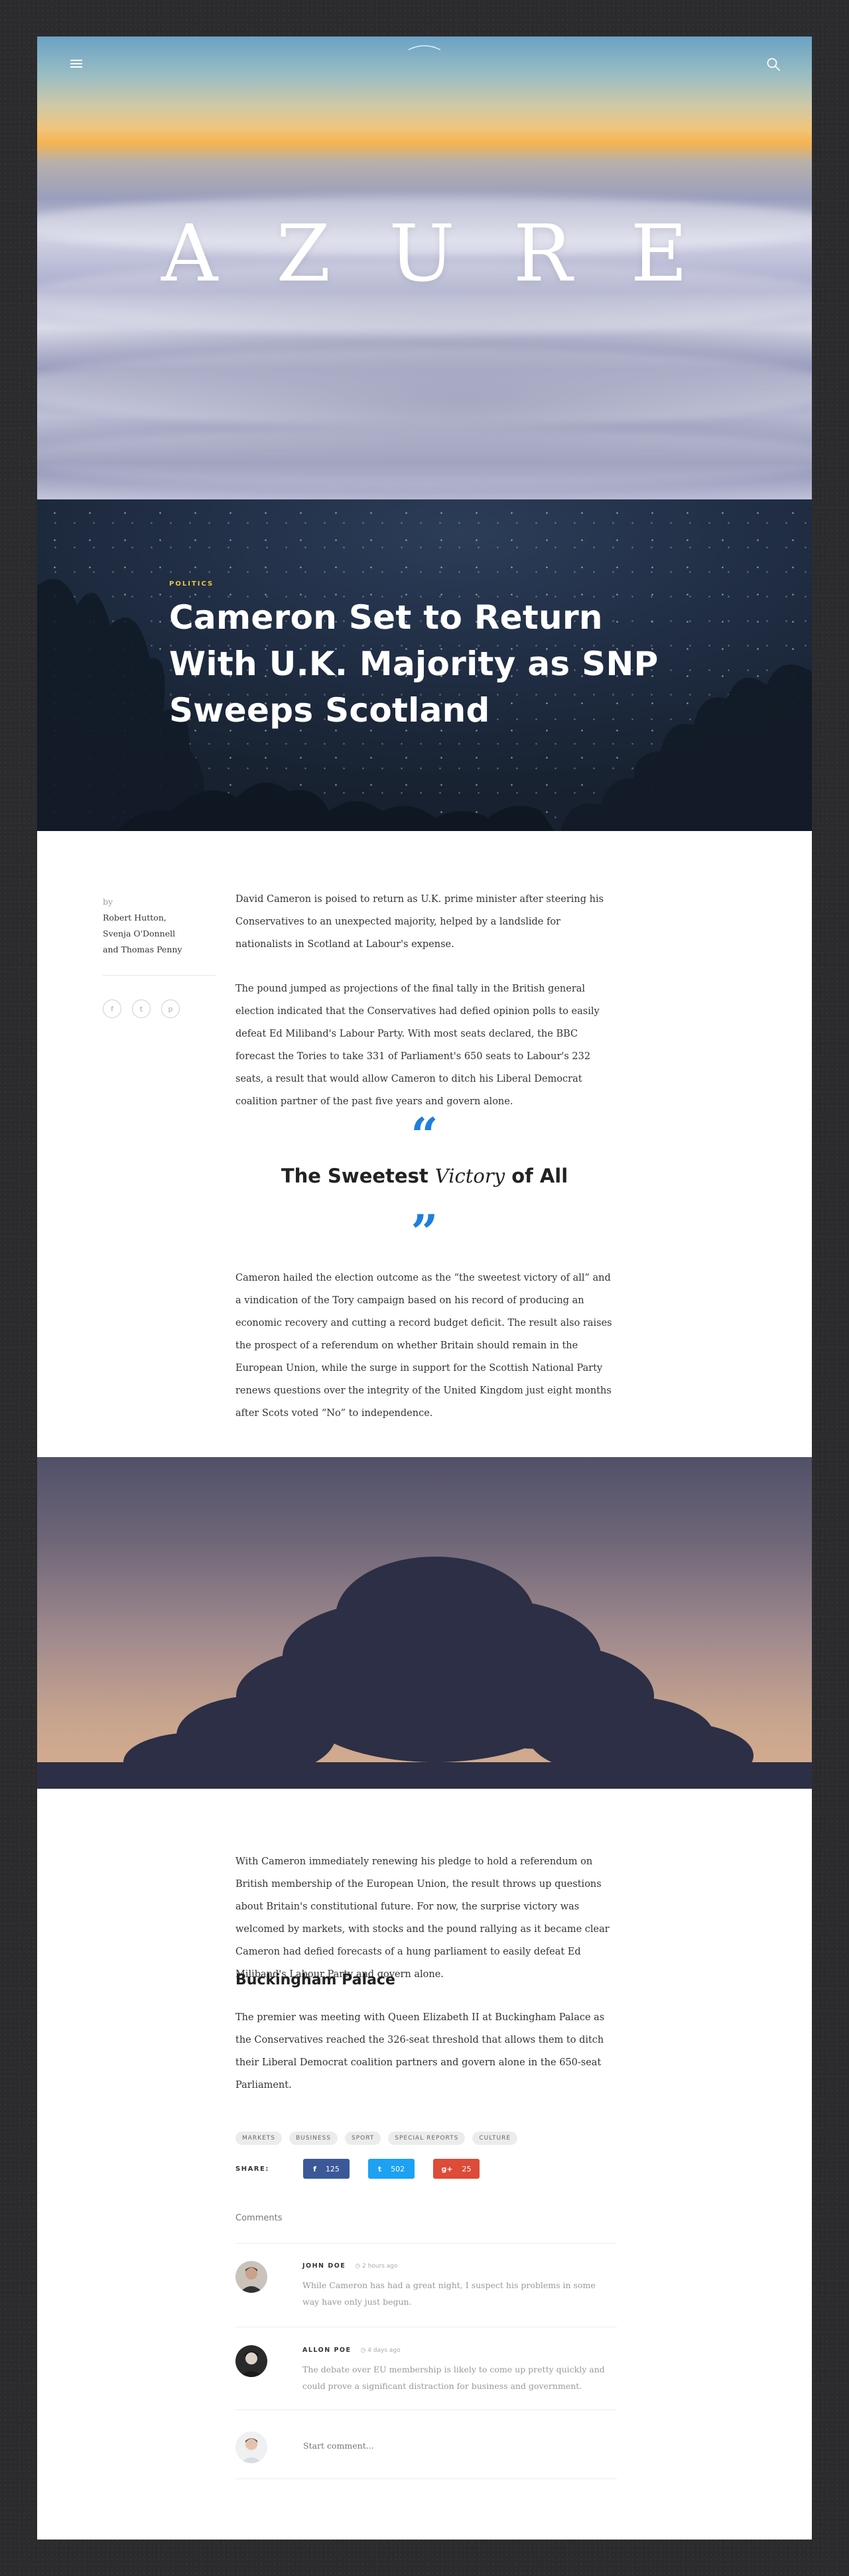  Describe the element at coordinates (380, 2351) in the screenshot. I see `comment-timestamp: ◷ 4 days ago` at that location.